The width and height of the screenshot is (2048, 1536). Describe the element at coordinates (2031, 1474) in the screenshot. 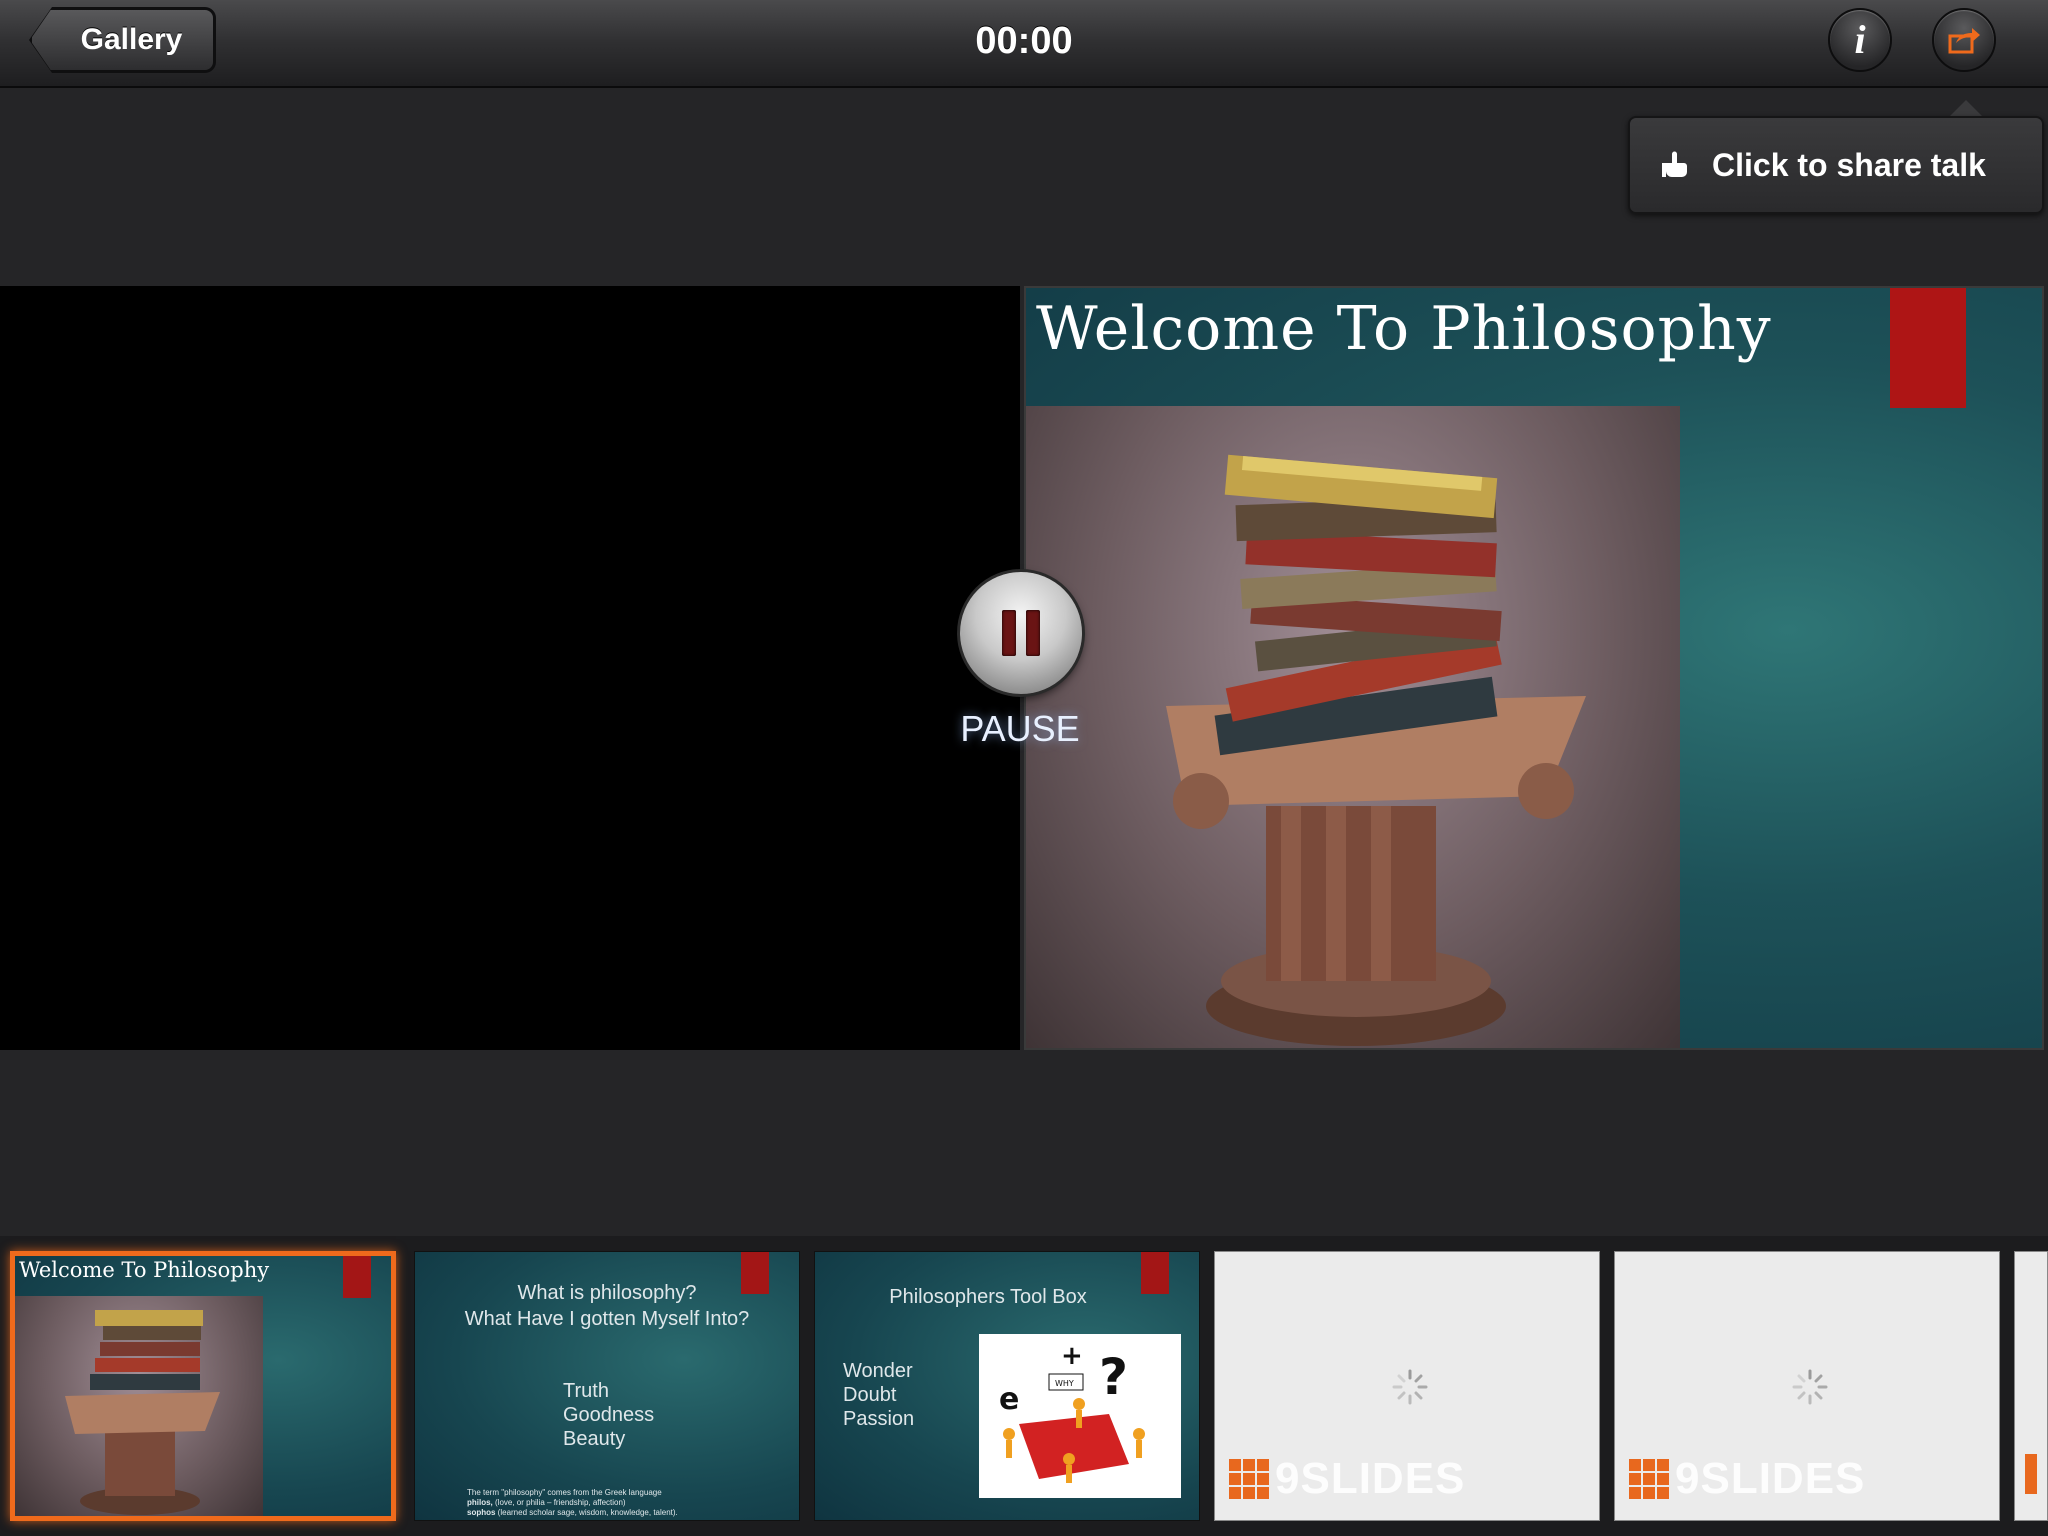

I see `brand-grid-fragment` at that location.